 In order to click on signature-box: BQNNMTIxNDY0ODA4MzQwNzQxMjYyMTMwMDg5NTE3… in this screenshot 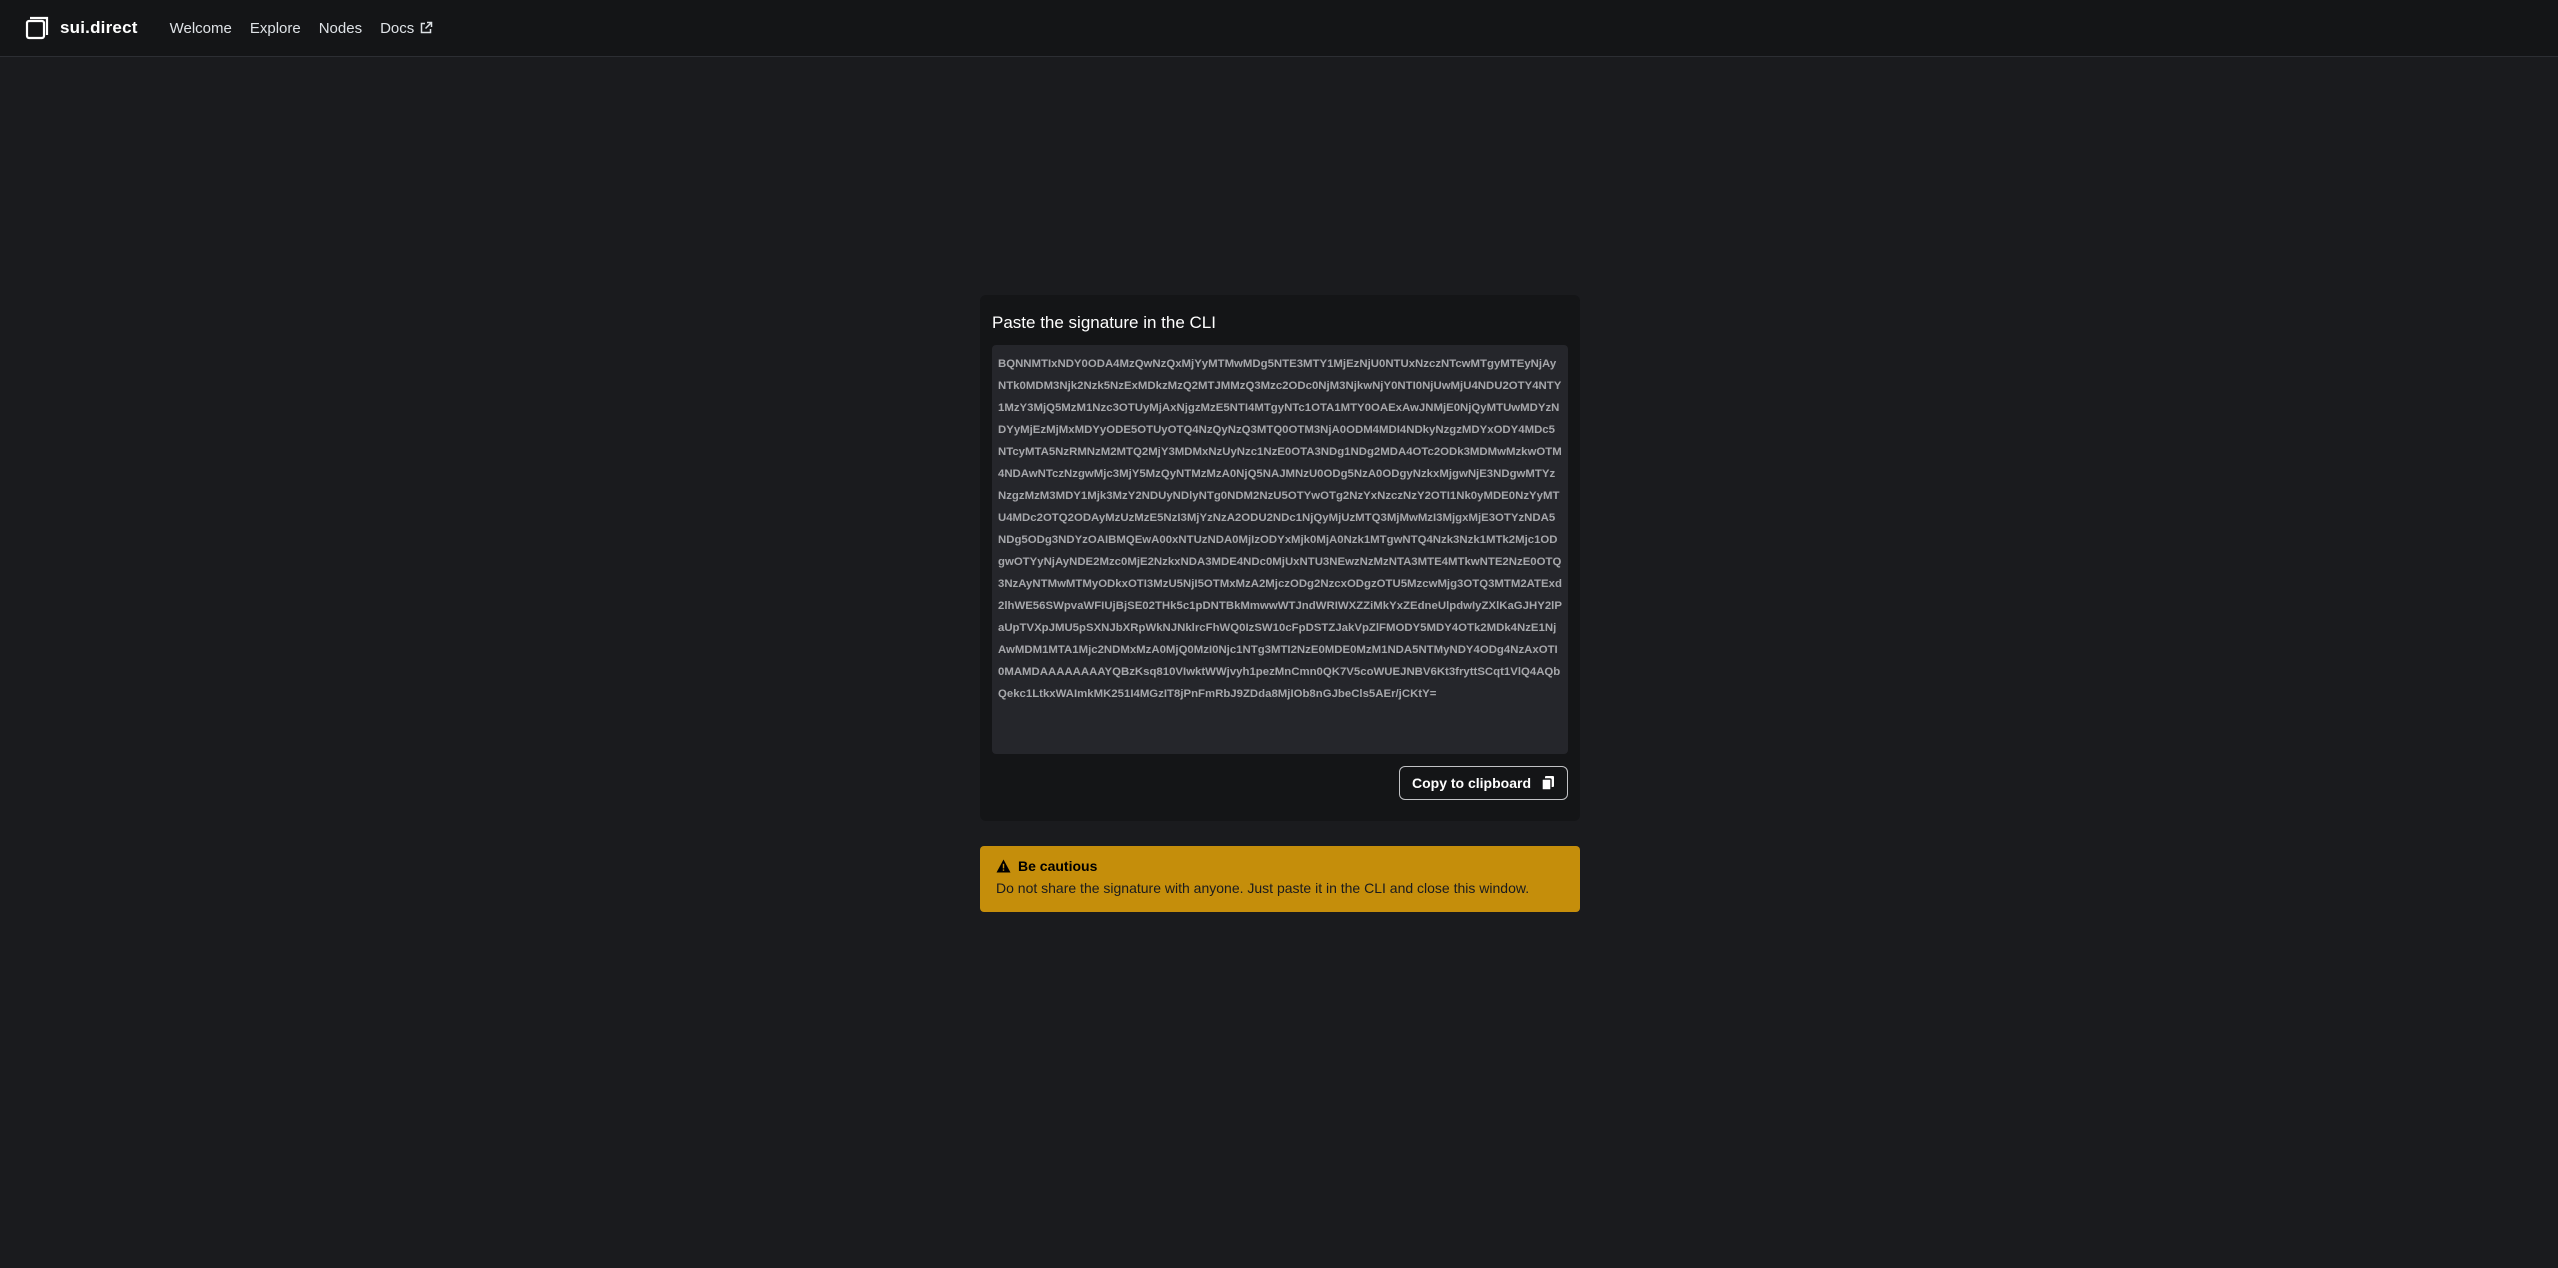, I will do `click(1280, 549)`.